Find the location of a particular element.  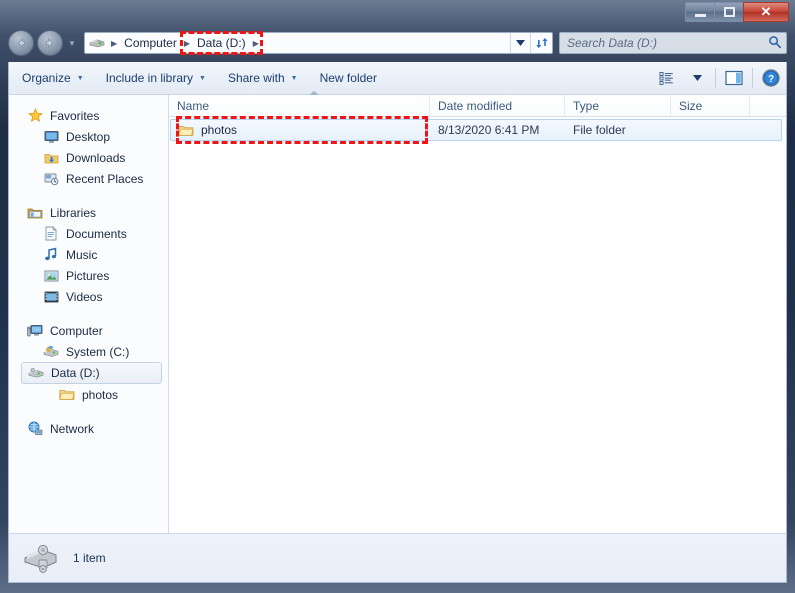

sidebar-item-recent-places-label: Recent Places is located at coordinates (105, 178).